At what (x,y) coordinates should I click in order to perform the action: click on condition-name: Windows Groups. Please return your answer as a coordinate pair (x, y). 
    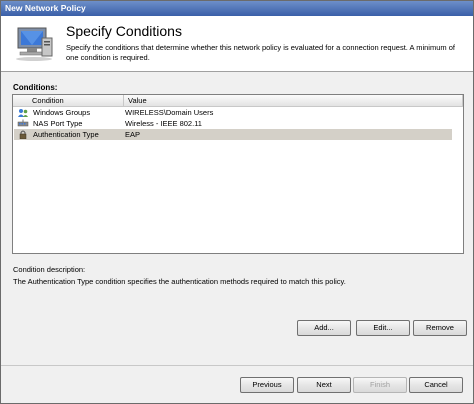
    Looking at the image, I should click on (62, 112).